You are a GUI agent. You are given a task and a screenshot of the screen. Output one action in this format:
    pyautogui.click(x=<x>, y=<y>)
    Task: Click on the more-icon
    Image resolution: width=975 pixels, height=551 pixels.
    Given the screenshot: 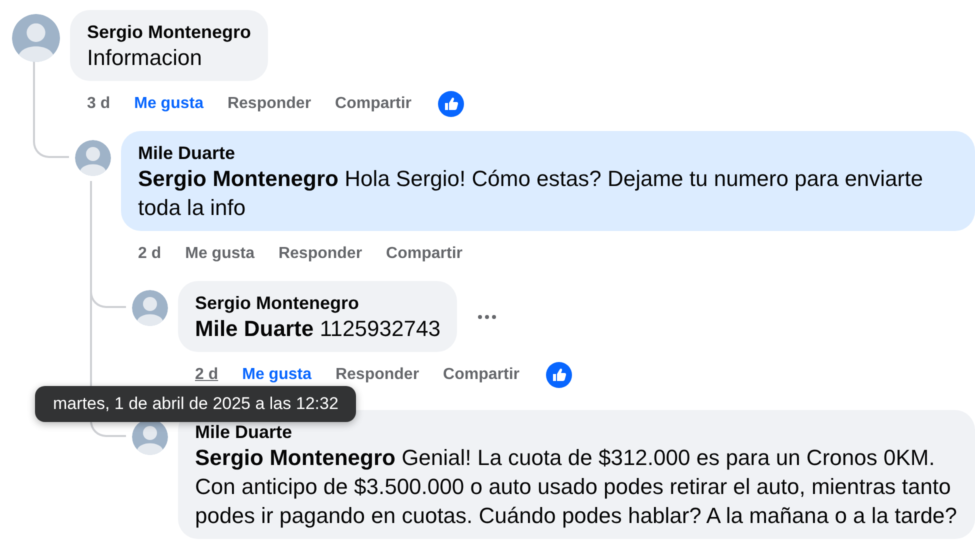 What is the action you would take?
    pyautogui.click(x=487, y=317)
    